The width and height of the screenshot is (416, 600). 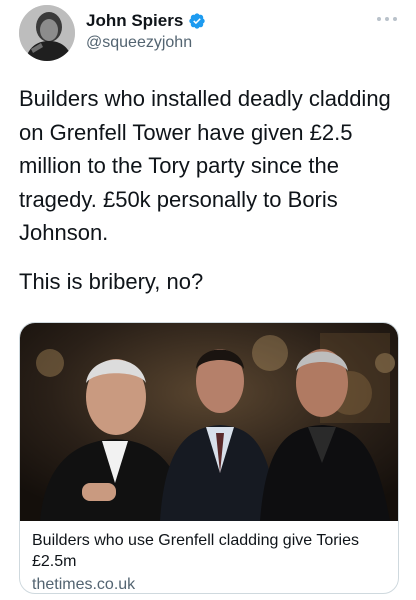 I want to click on name-row: John Spiers, so click(x=146, y=21).